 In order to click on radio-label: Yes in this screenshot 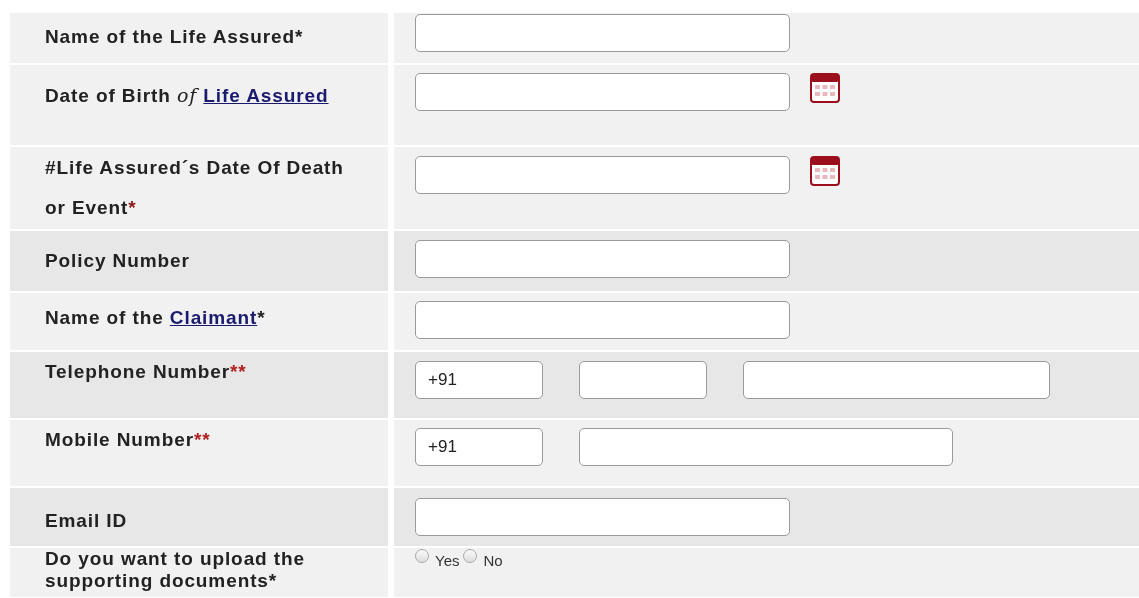, I will do `click(447, 560)`.